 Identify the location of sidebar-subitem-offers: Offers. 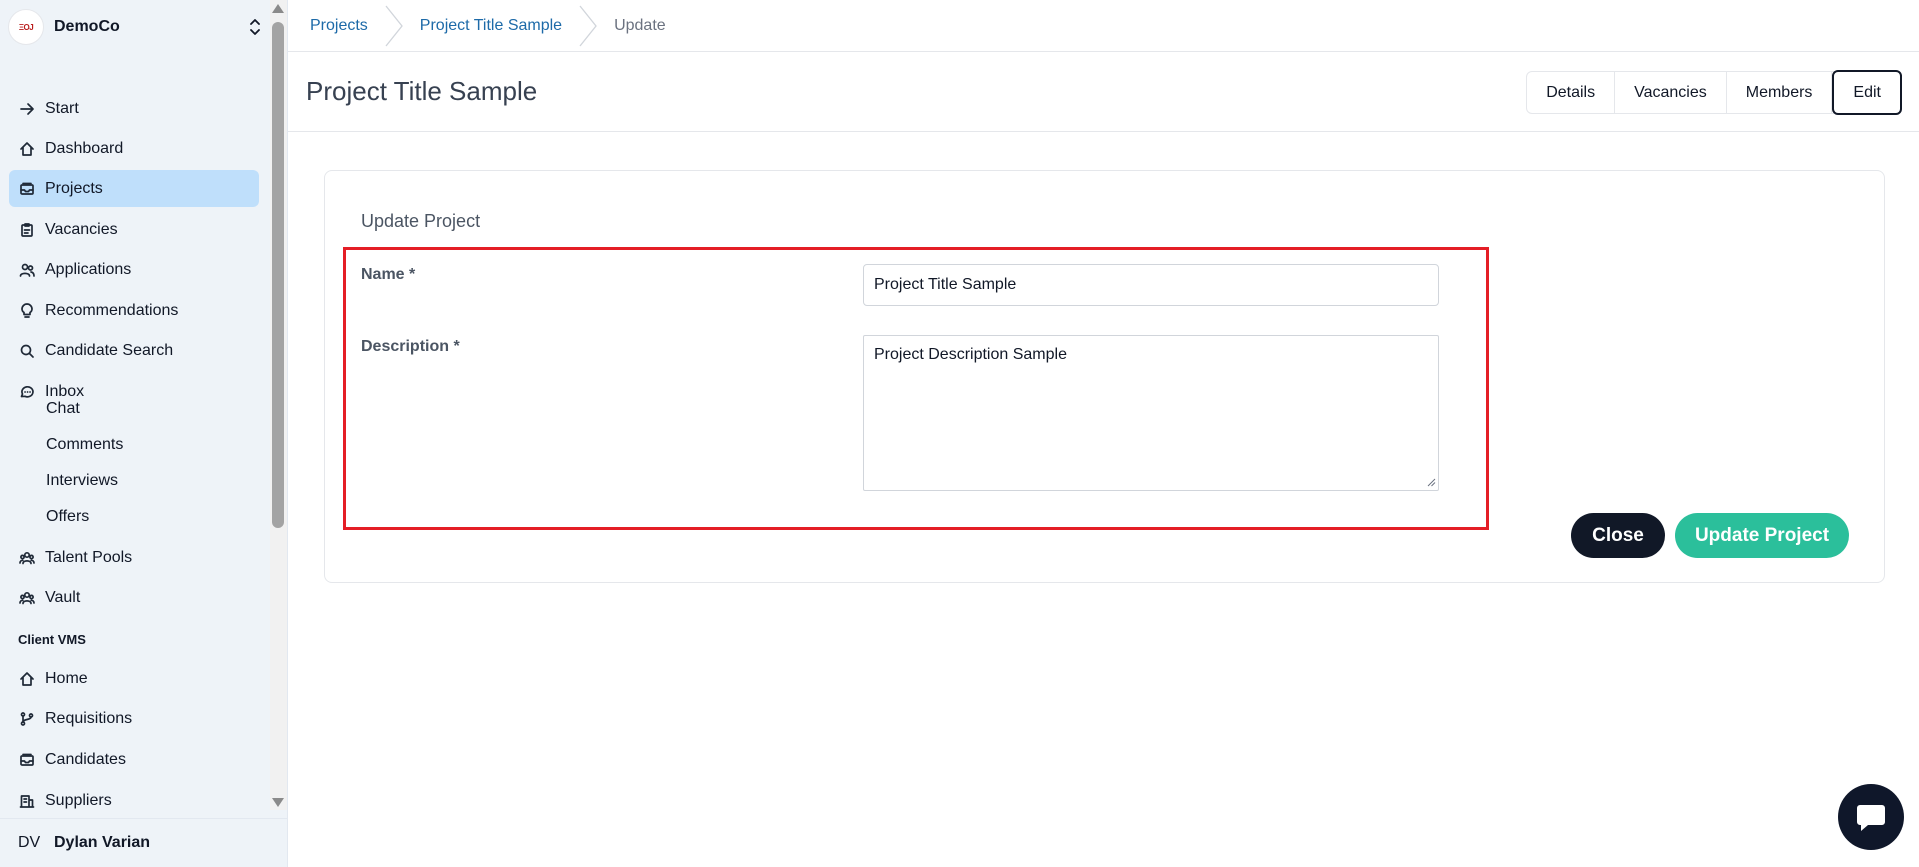
(67, 517).